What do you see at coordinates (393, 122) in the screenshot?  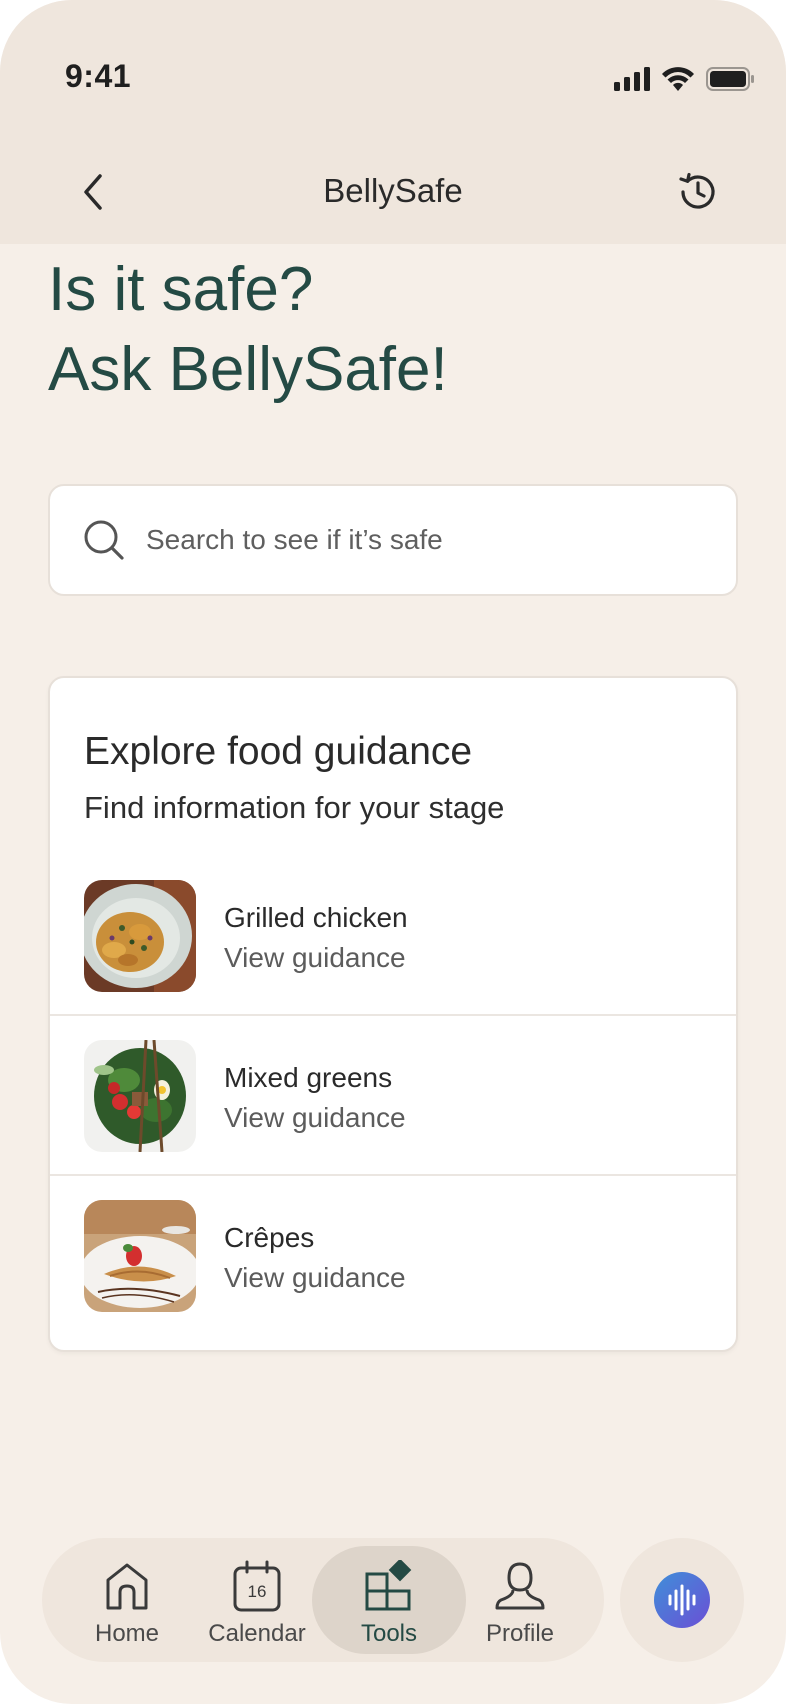 I see `top-bar: 9:41 BellySafe` at bounding box center [393, 122].